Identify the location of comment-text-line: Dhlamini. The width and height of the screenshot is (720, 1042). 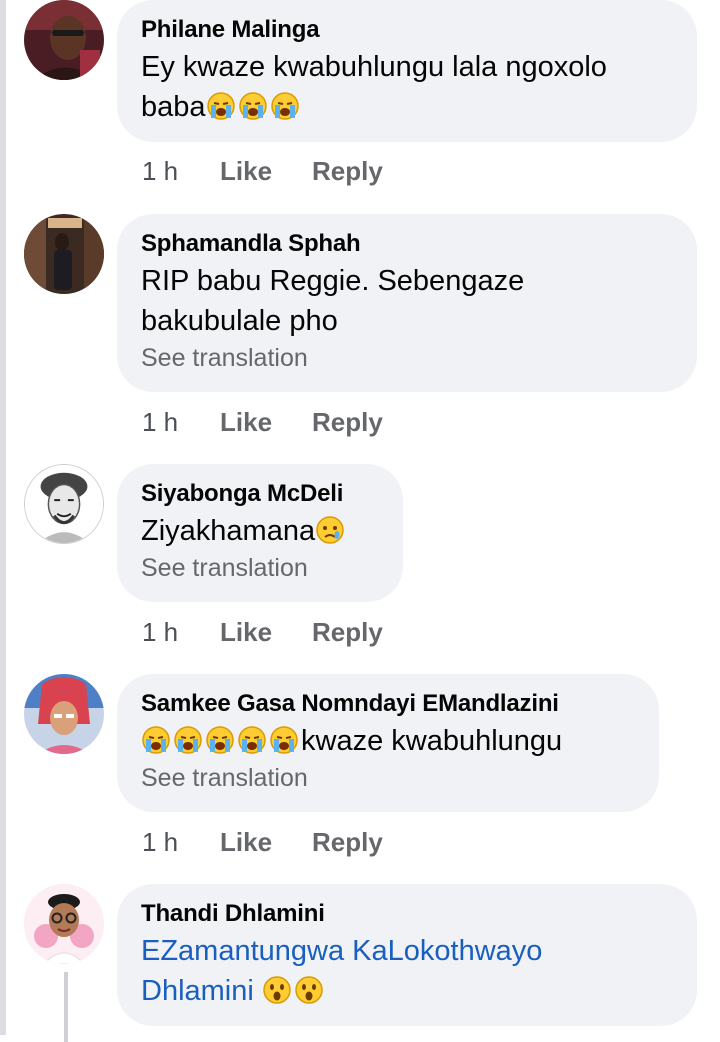
(406, 991).